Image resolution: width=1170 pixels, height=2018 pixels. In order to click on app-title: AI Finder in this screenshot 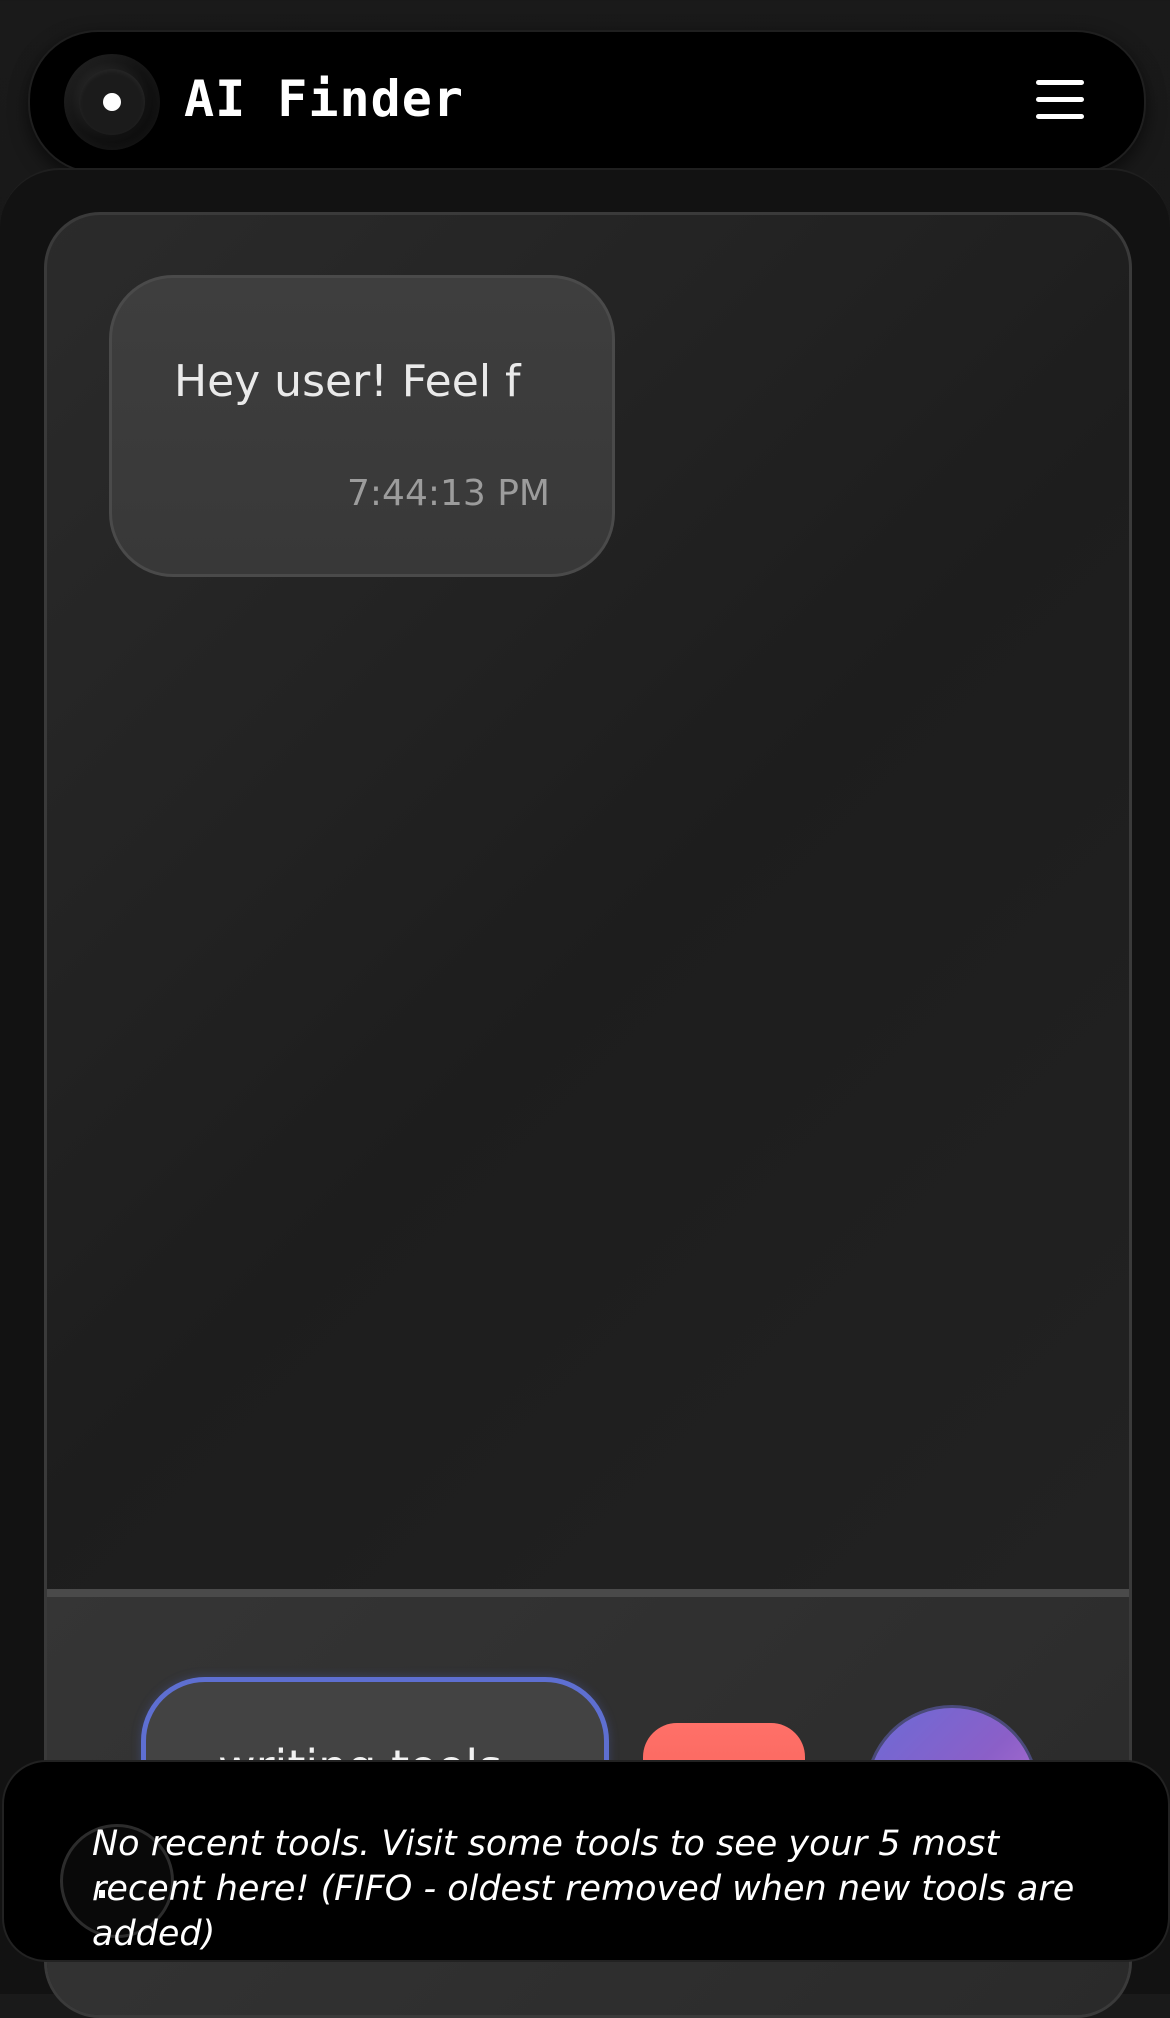, I will do `click(324, 99)`.